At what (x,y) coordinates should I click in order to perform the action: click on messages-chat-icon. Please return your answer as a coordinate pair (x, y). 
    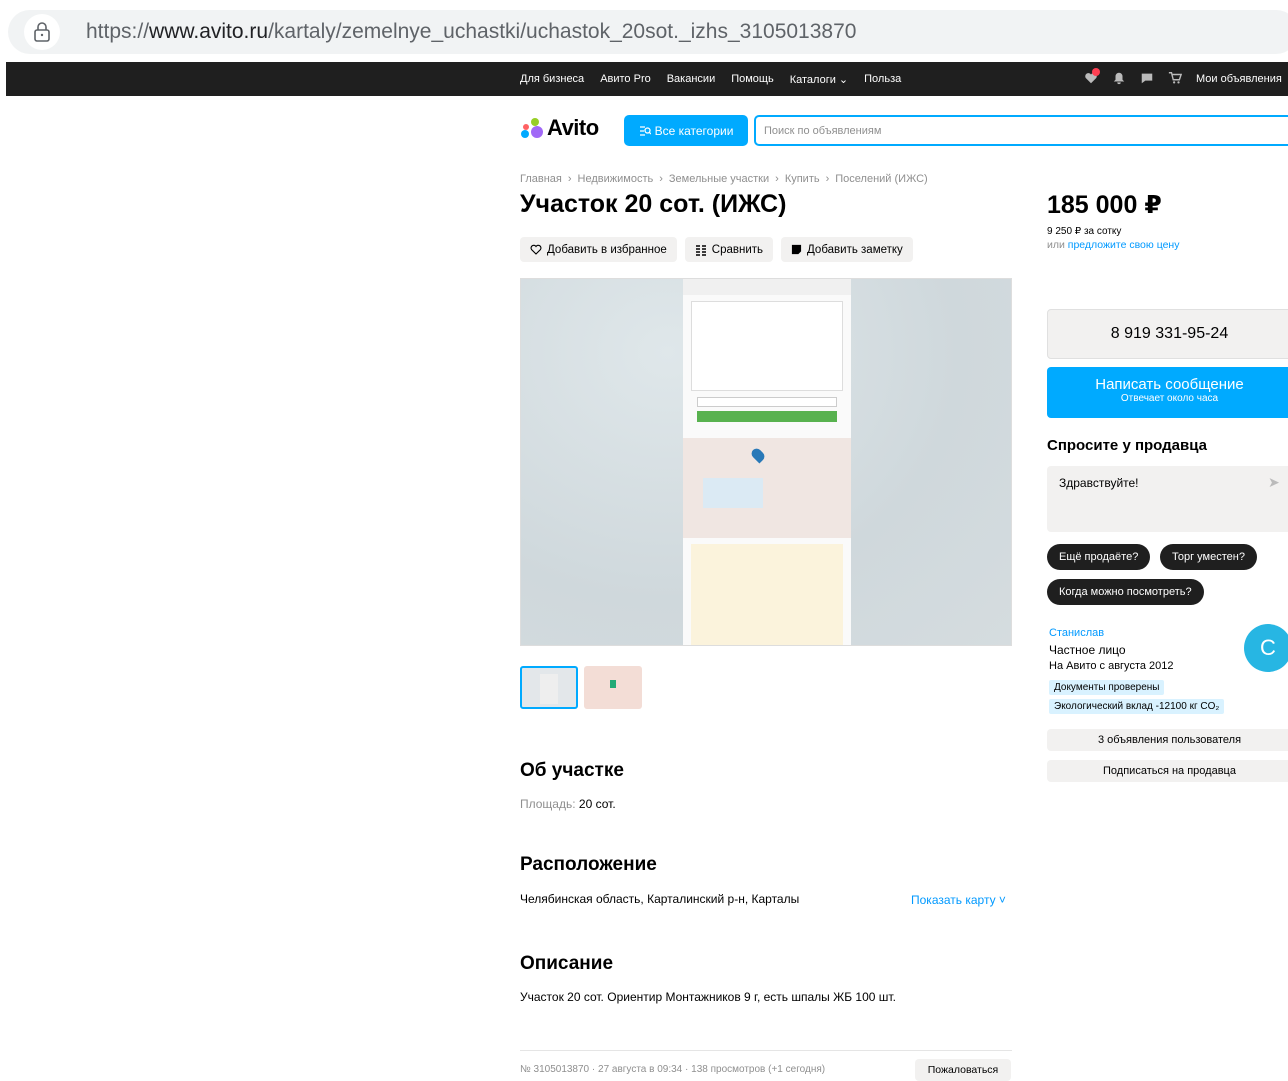
    Looking at the image, I should click on (1147, 79).